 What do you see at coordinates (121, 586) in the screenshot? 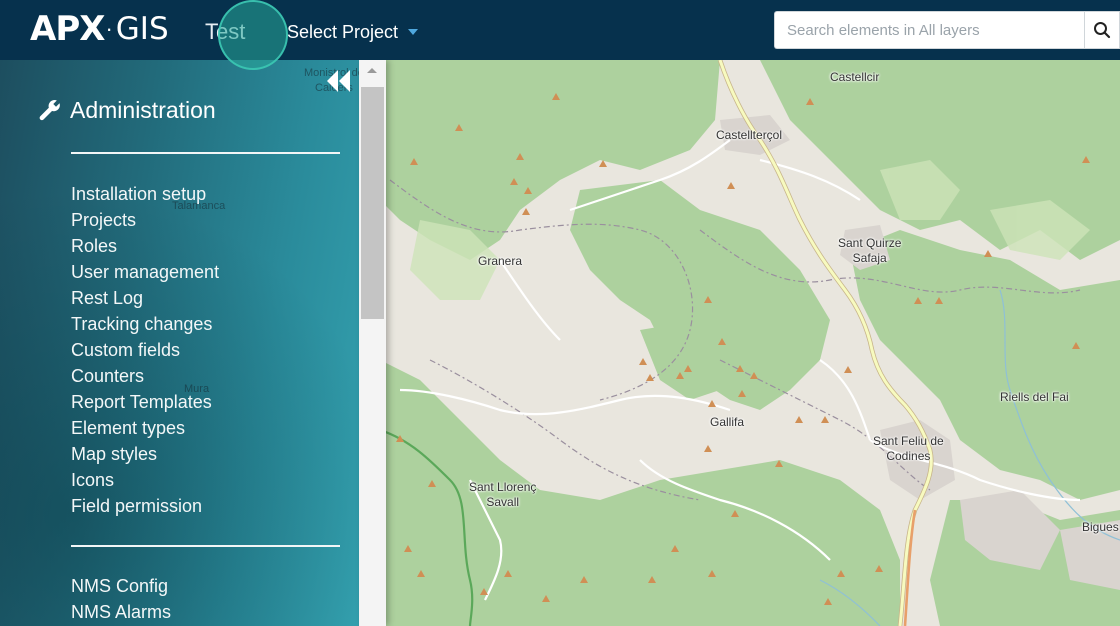
I see `menu-item-nms-config: NMS Config` at bounding box center [121, 586].